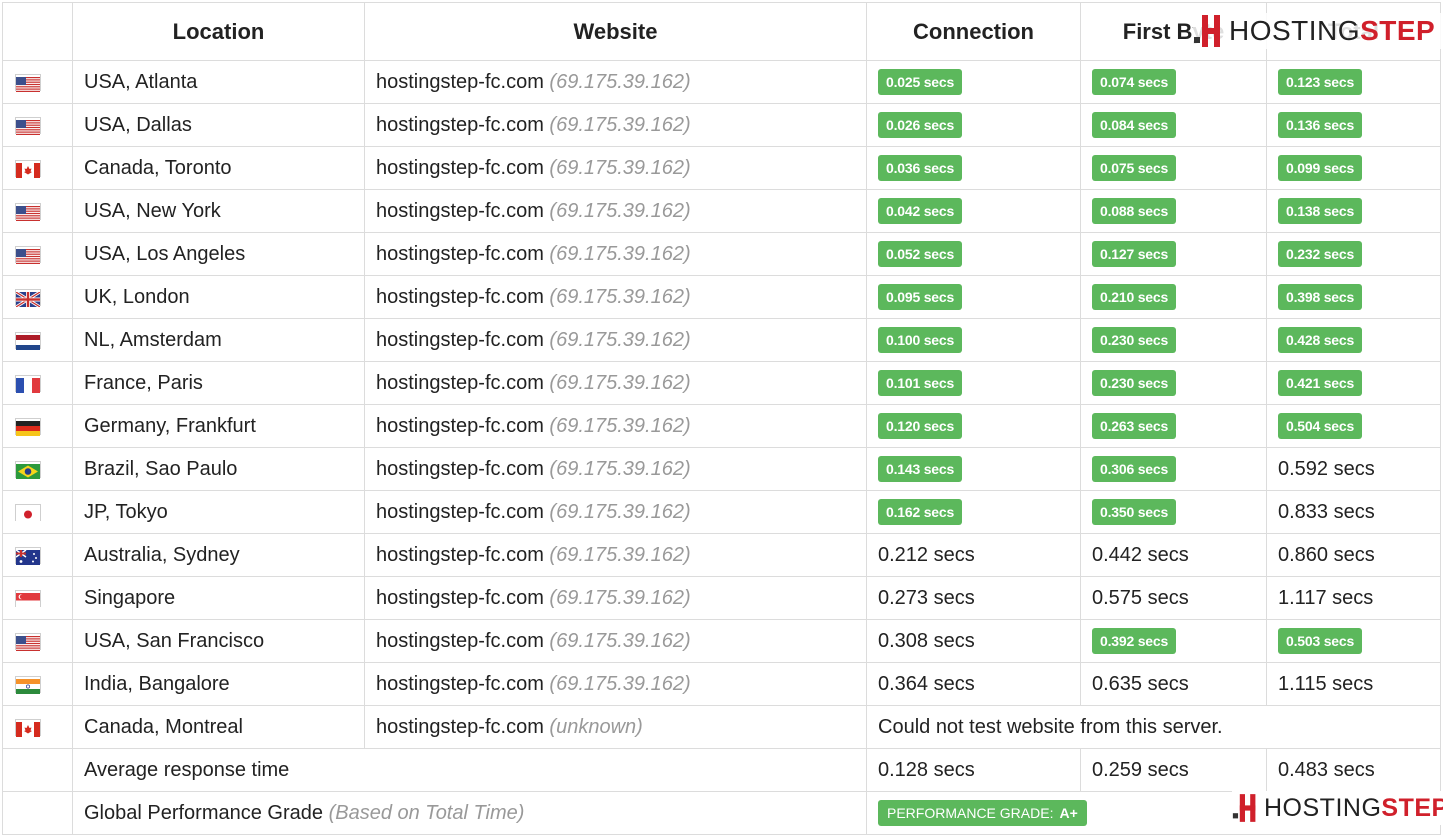 The image size is (1443, 835). What do you see at coordinates (28, 642) in the screenshot?
I see `us-flag-icon` at bounding box center [28, 642].